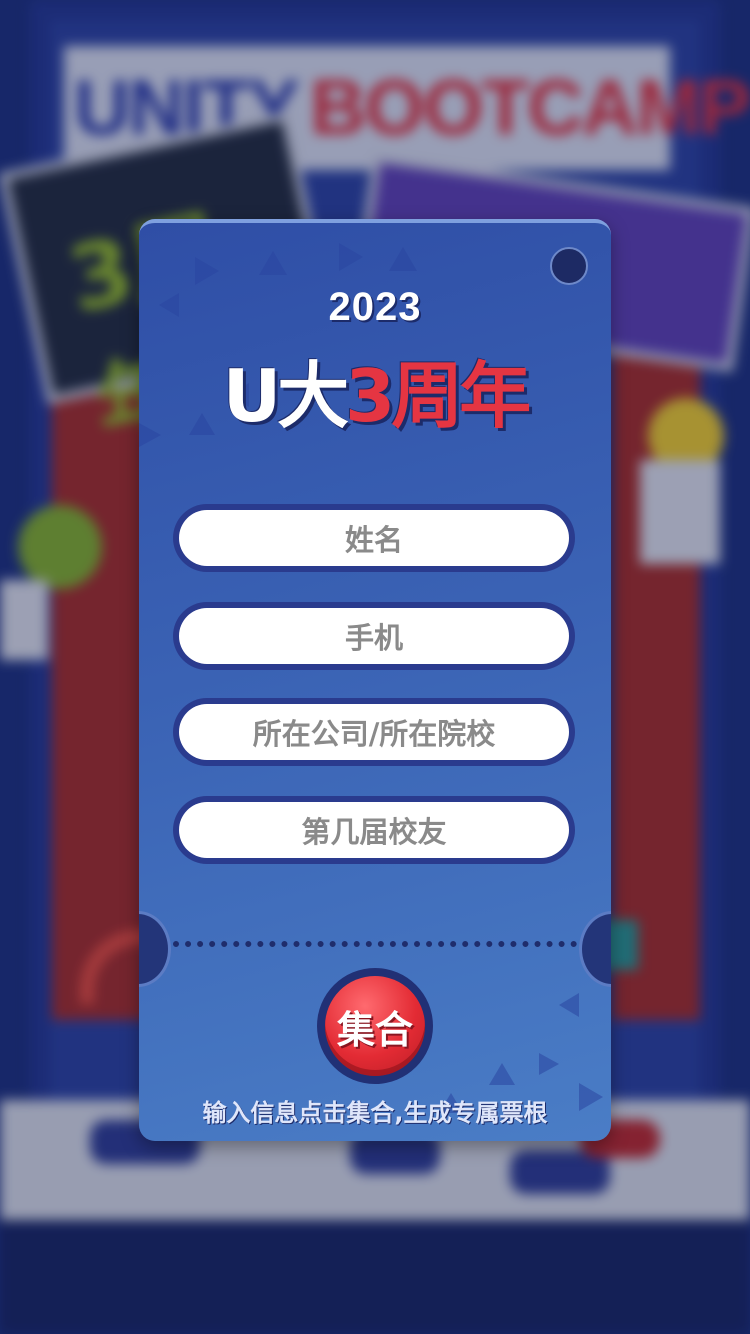  I want to click on name-field: 姓名, so click(374, 538).